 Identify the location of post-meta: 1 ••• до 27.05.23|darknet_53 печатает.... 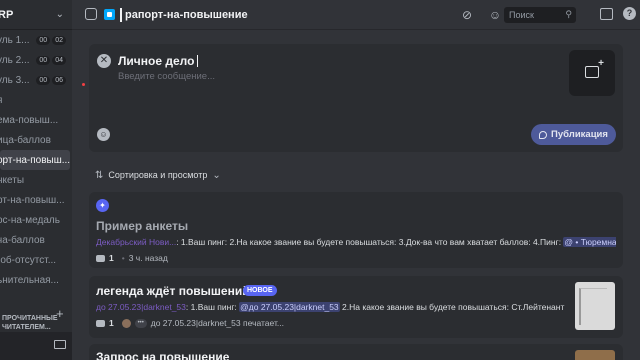
(190, 323).